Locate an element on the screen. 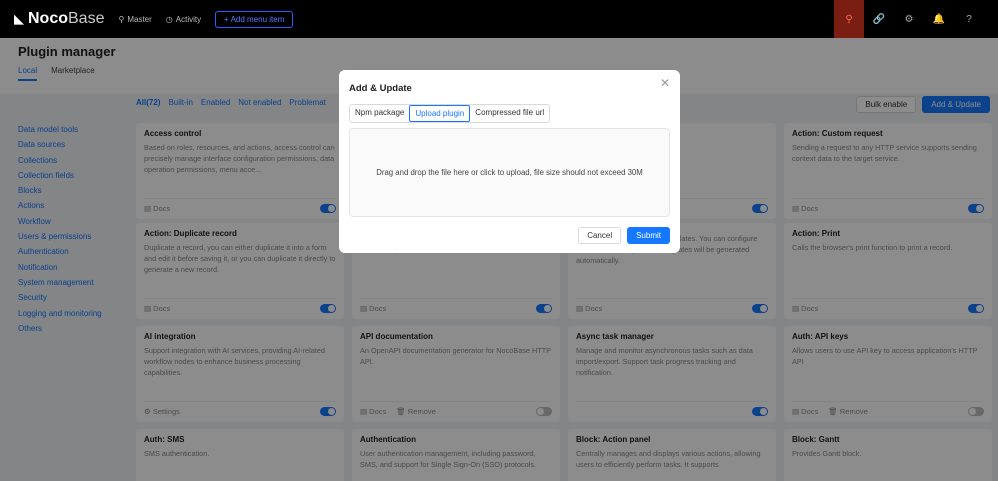  modal-title: Add & Update is located at coordinates (380, 88).